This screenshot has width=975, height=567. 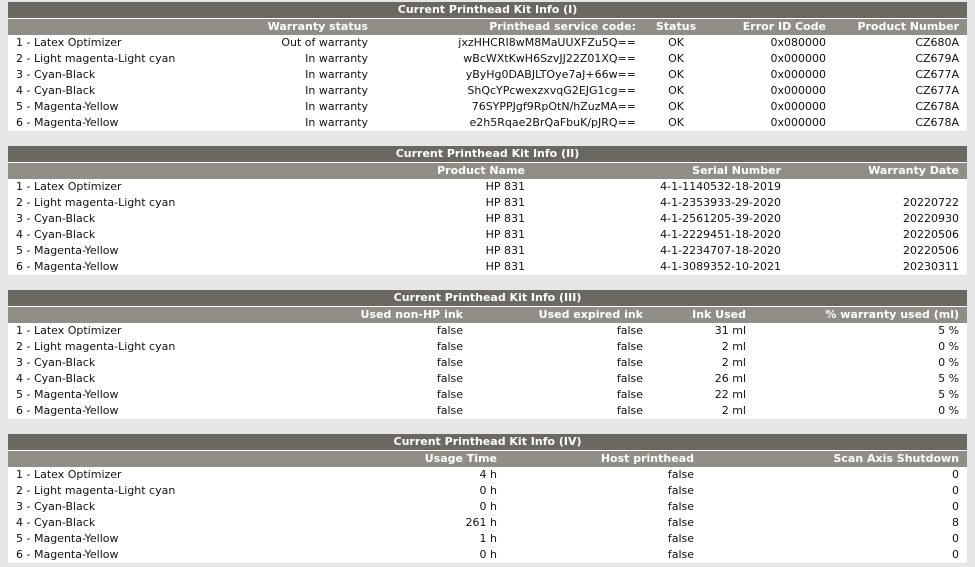 What do you see at coordinates (878, 219) in the screenshot?
I see `warranty-date: 20220930` at bounding box center [878, 219].